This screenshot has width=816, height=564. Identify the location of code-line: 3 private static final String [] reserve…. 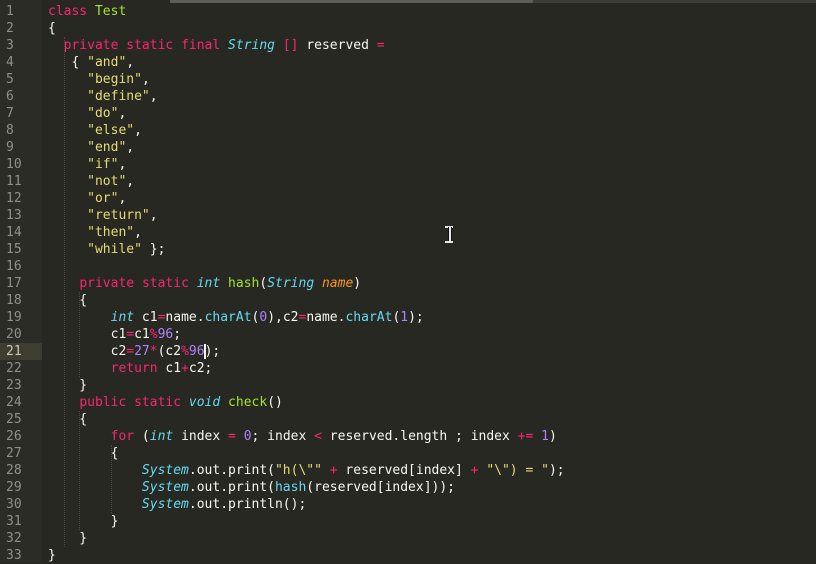
(408, 45).